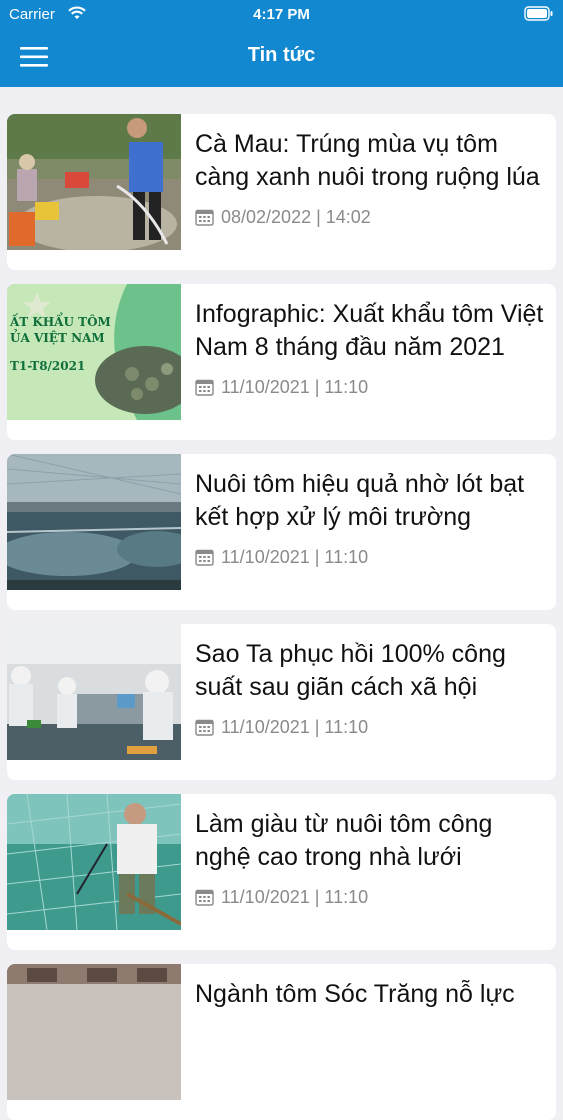 The image size is (563, 1120). I want to click on article-date-text: 08/02/2022 | 14:02, so click(296, 216).